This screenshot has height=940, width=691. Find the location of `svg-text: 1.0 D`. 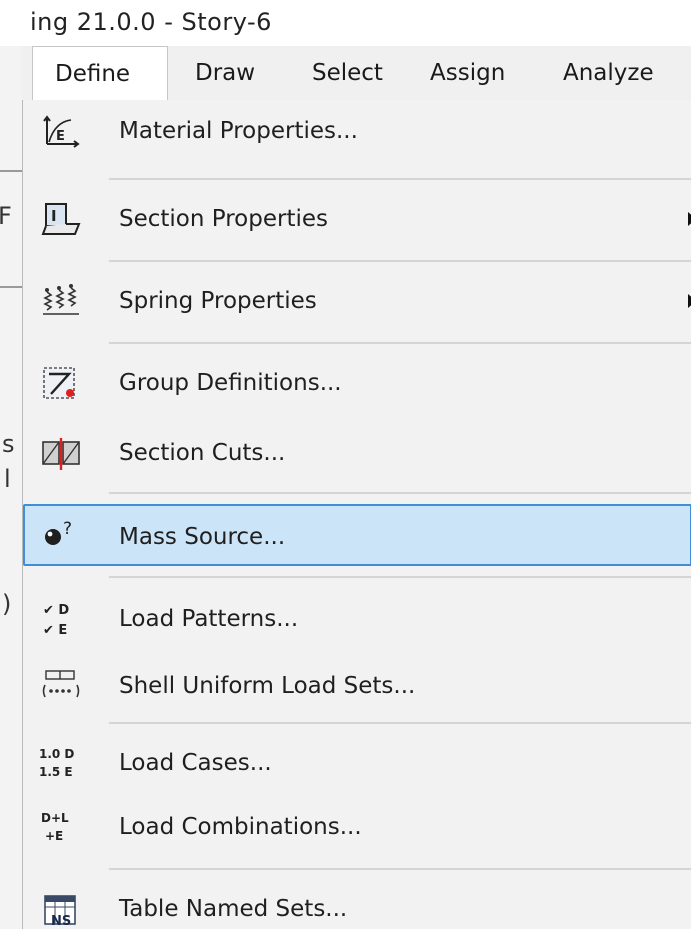

svg-text: 1.0 D is located at coordinates (56, 754).